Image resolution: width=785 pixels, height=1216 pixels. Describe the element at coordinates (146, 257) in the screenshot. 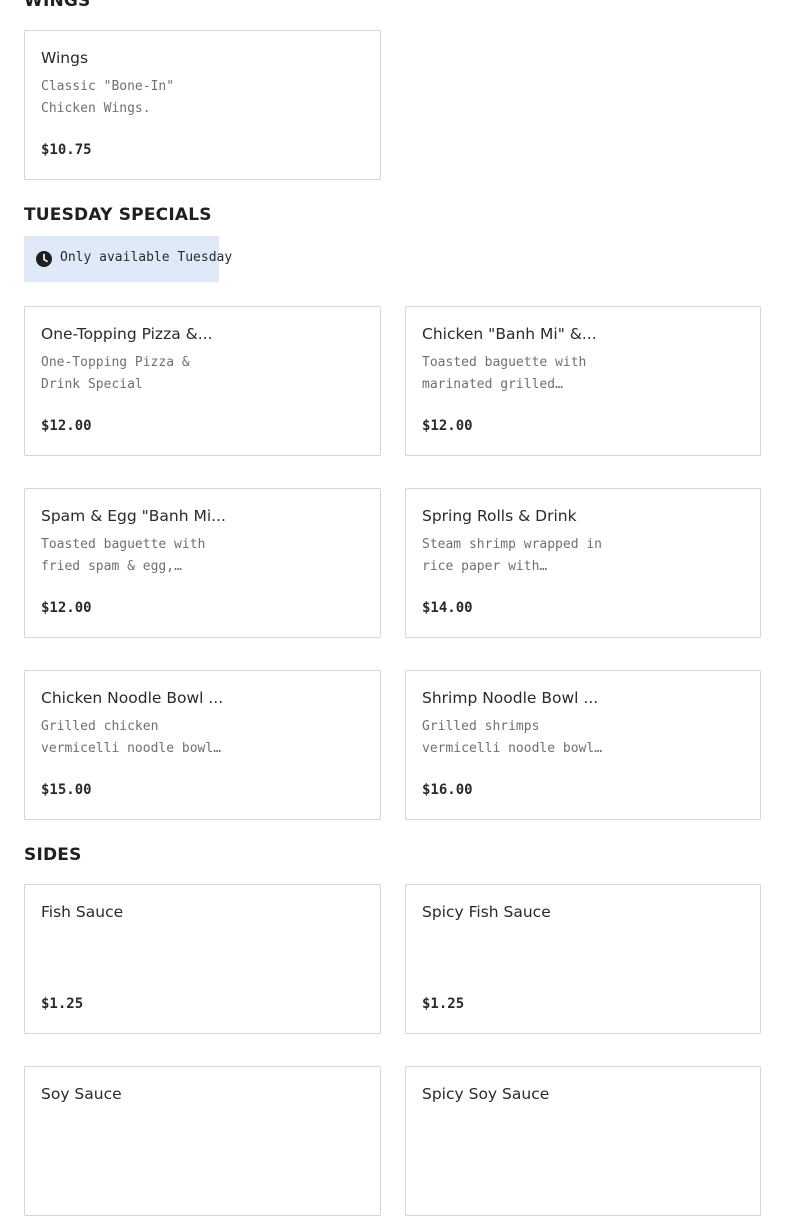

I see `availability-text: Only available Tuesday` at that location.